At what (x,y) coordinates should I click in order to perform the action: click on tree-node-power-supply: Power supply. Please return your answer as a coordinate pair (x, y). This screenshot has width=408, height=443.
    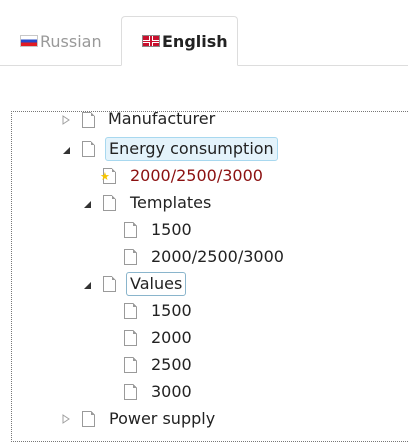
    Looking at the image, I should click on (207, 419).